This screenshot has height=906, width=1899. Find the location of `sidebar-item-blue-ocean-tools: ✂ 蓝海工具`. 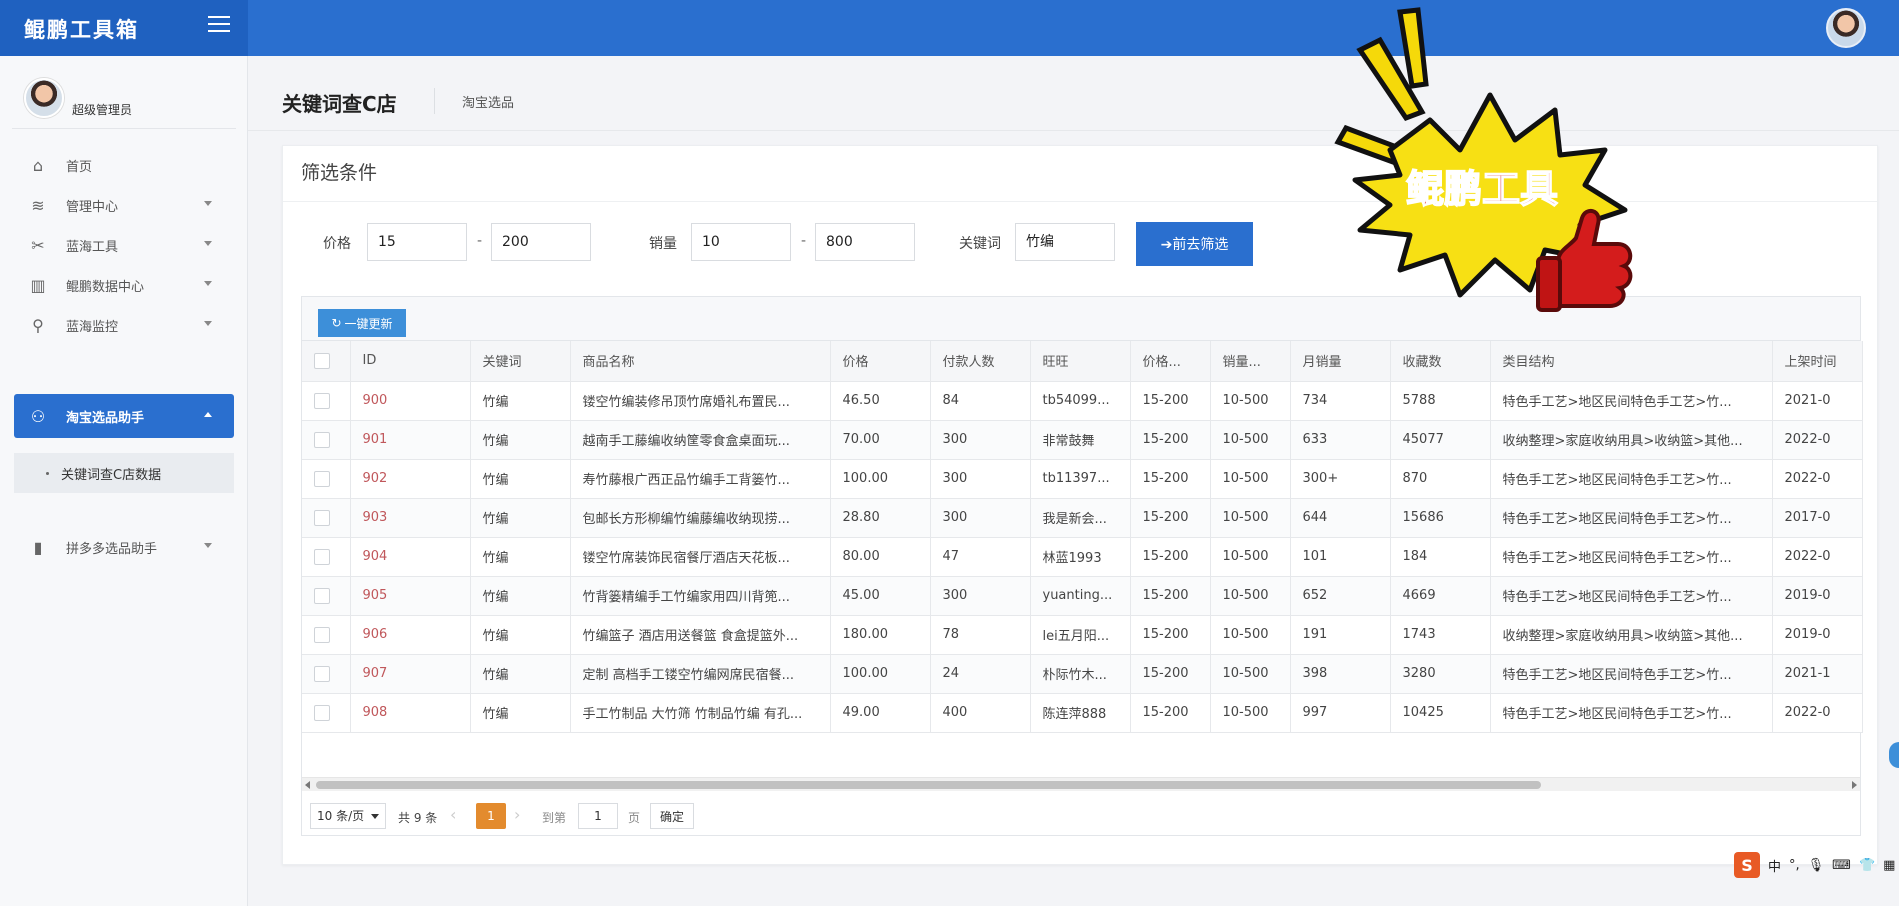

sidebar-item-blue-ocean-tools: ✂ 蓝海工具 is located at coordinates (124, 245).